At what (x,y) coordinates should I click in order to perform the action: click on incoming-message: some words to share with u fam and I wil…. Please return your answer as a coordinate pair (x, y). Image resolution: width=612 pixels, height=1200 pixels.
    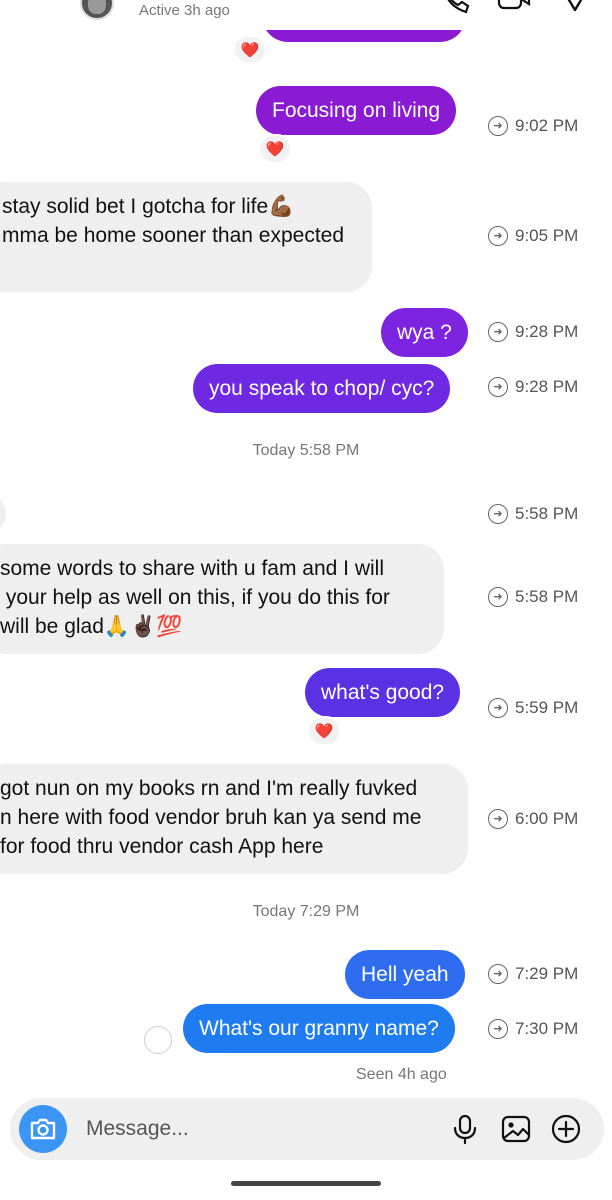
    Looking at the image, I should click on (222, 599).